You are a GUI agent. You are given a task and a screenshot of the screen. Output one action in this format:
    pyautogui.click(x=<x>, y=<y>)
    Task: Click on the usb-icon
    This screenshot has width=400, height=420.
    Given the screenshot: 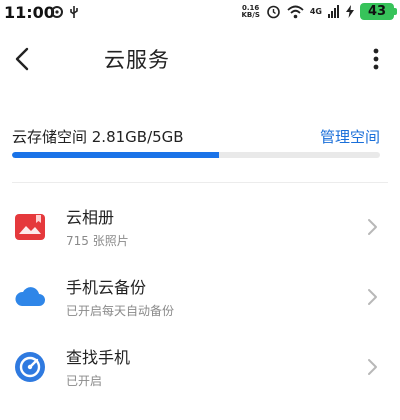 What is the action you would take?
    pyautogui.click(x=74, y=12)
    